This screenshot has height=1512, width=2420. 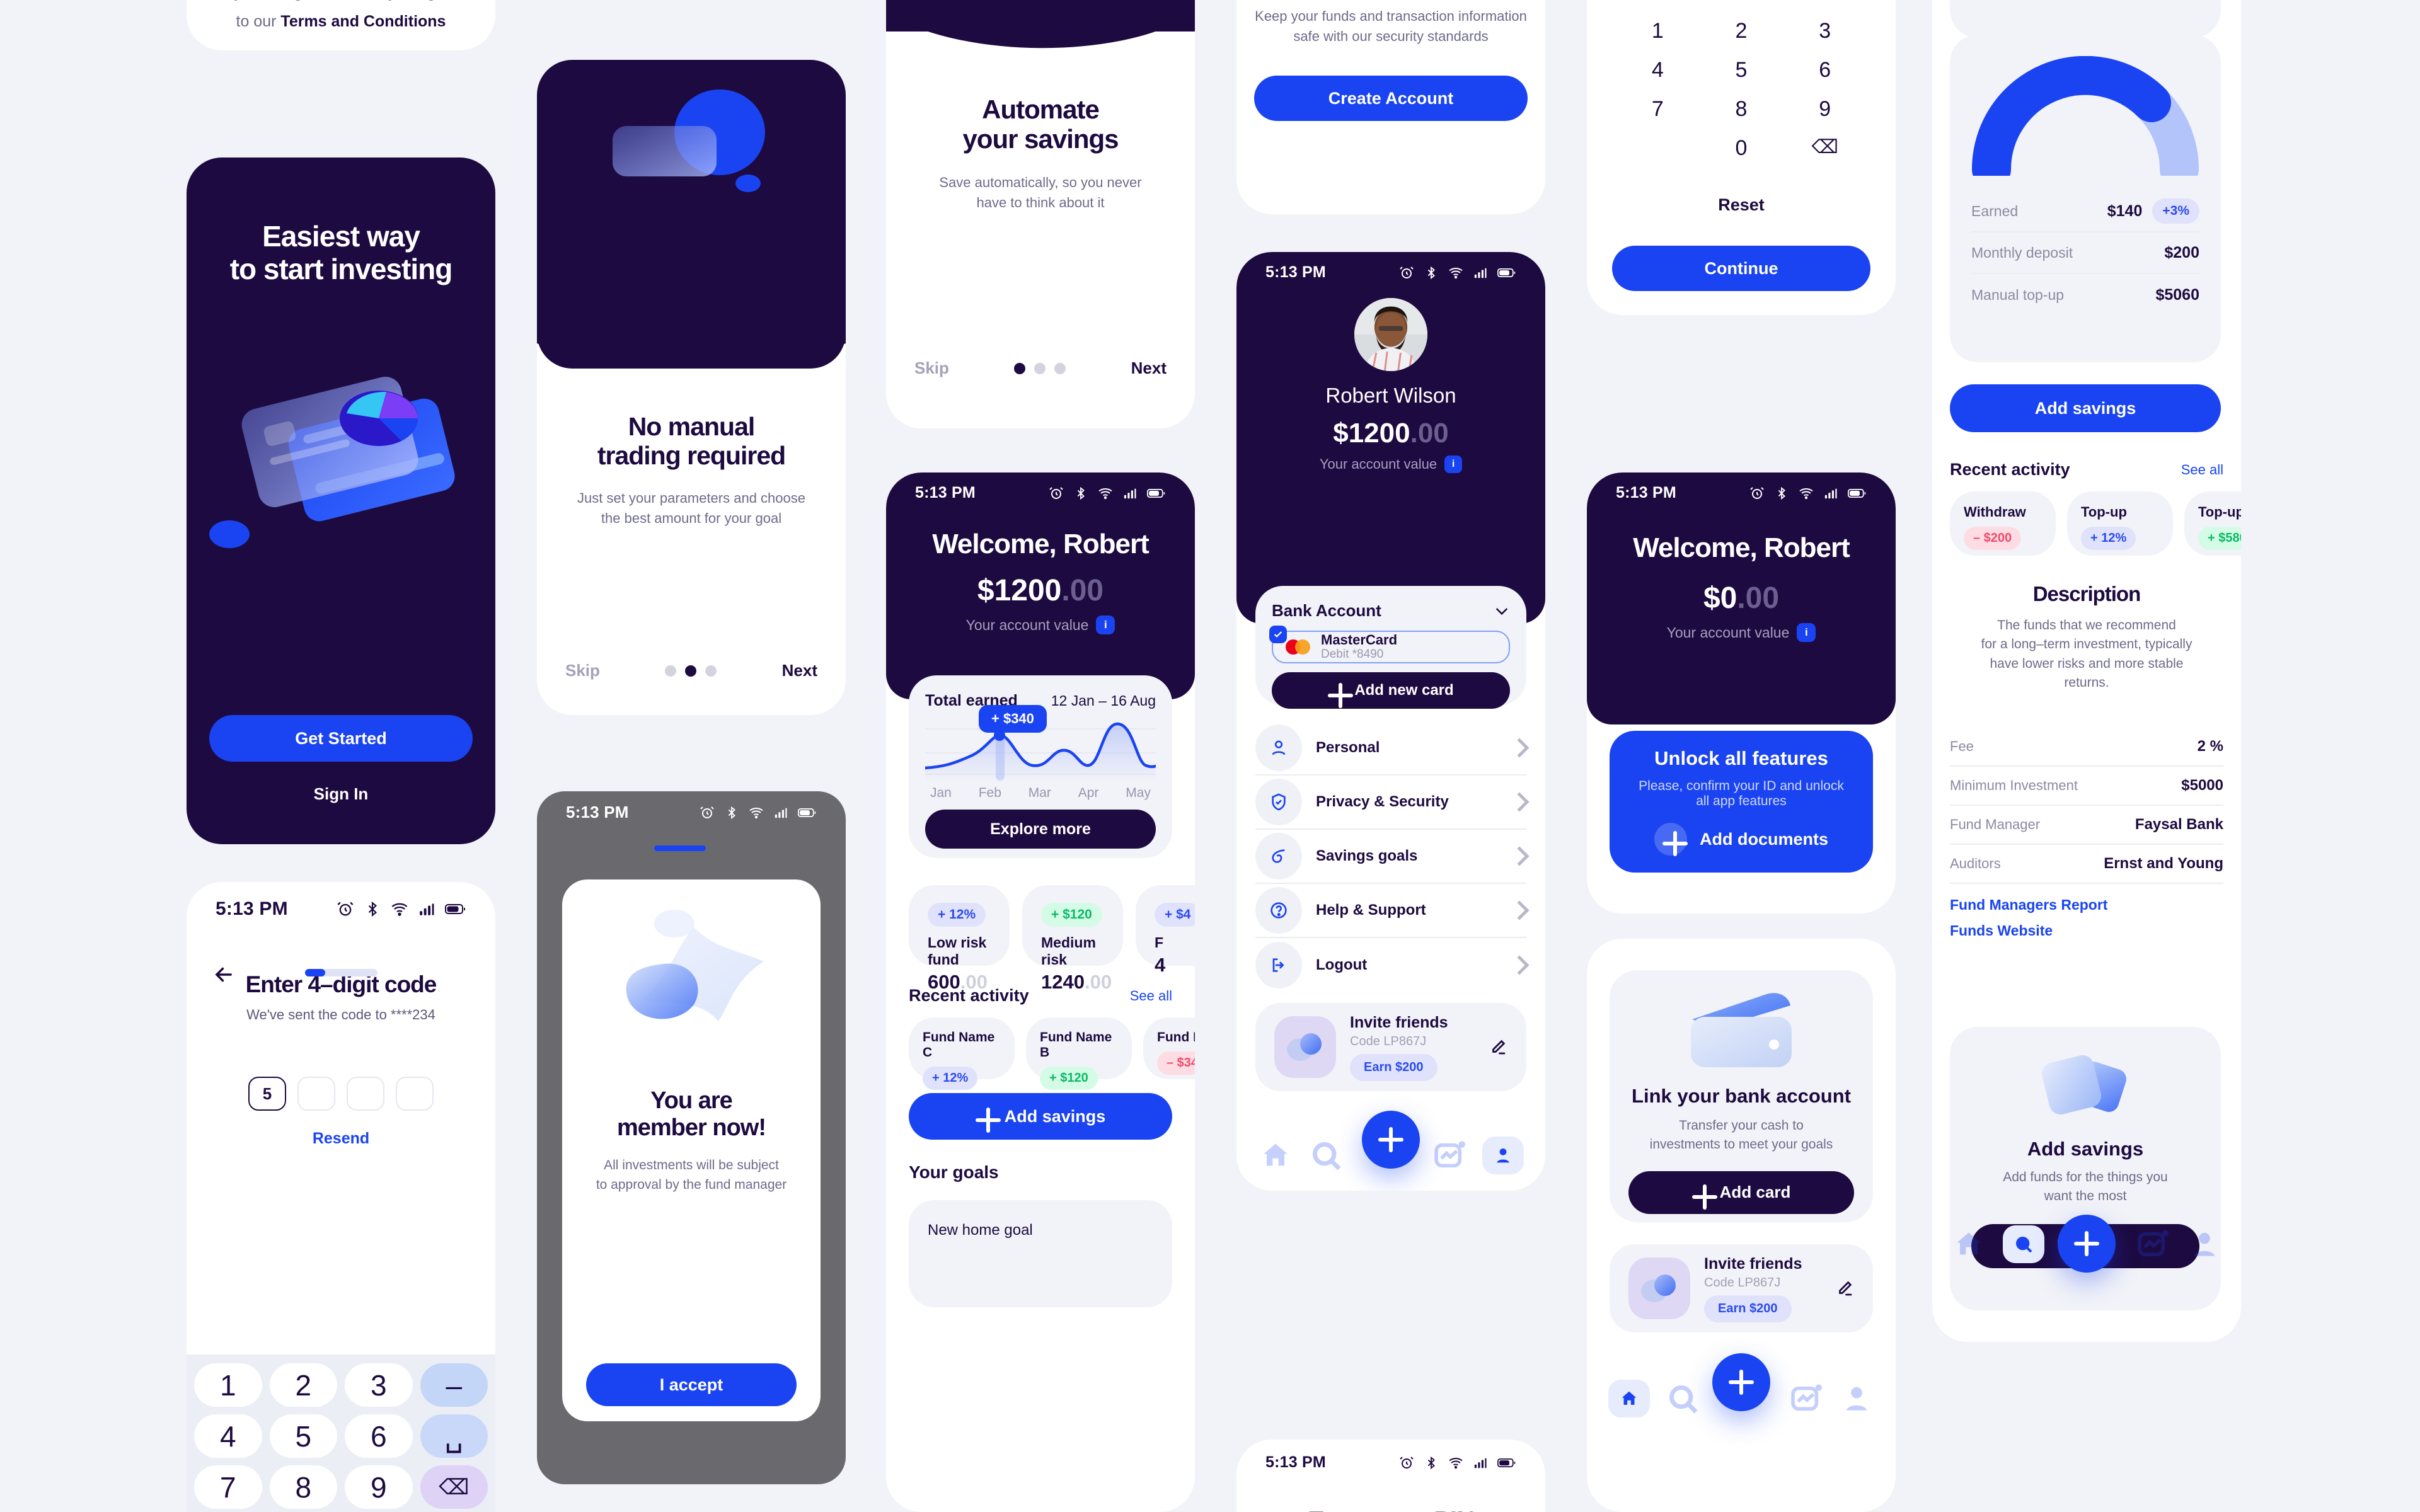 What do you see at coordinates (1741, 268) in the screenshot?
I see `pin-continue-button: Continue` at bounding box center [1741, 268].